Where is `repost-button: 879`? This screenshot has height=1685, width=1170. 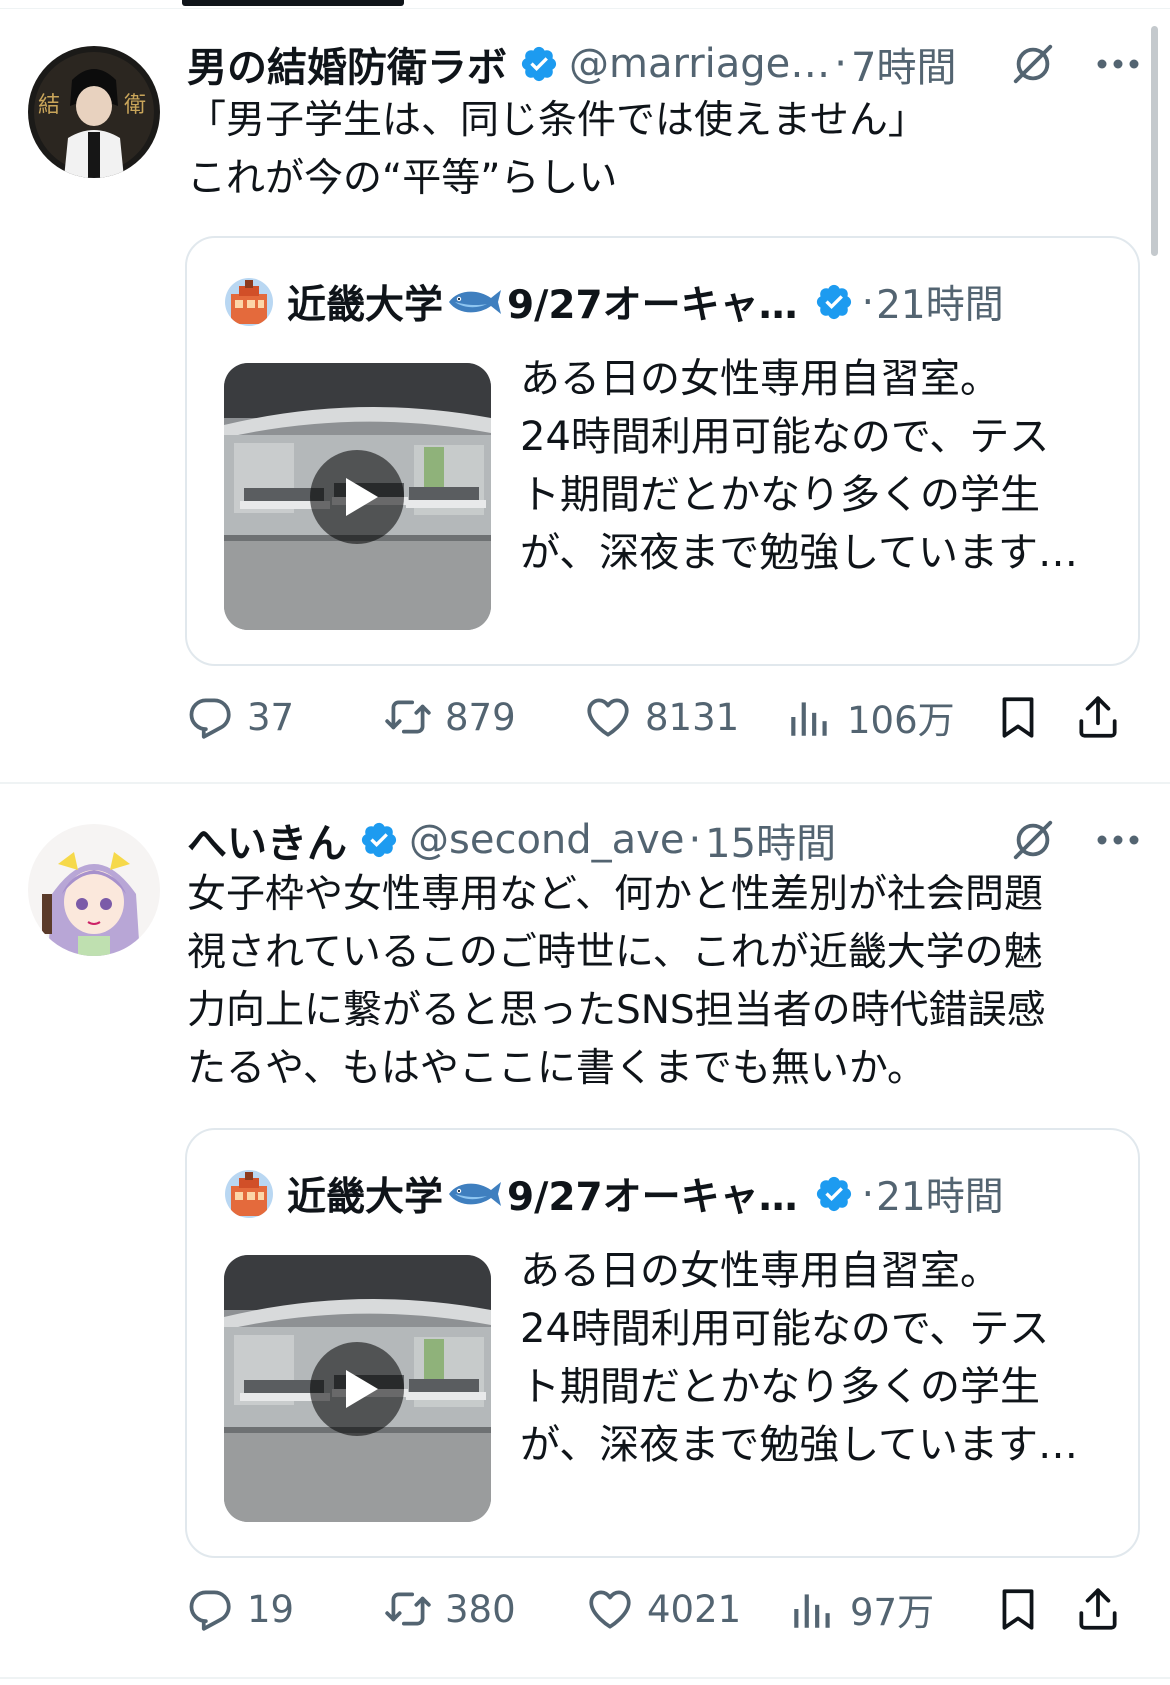
repost-button: 879 is located at coordinates (449, 717).